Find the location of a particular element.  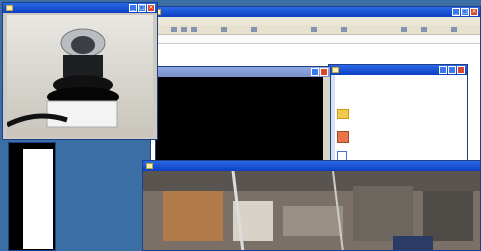

camera-titlebar: _ □ × is located at coordinates (80, 8).